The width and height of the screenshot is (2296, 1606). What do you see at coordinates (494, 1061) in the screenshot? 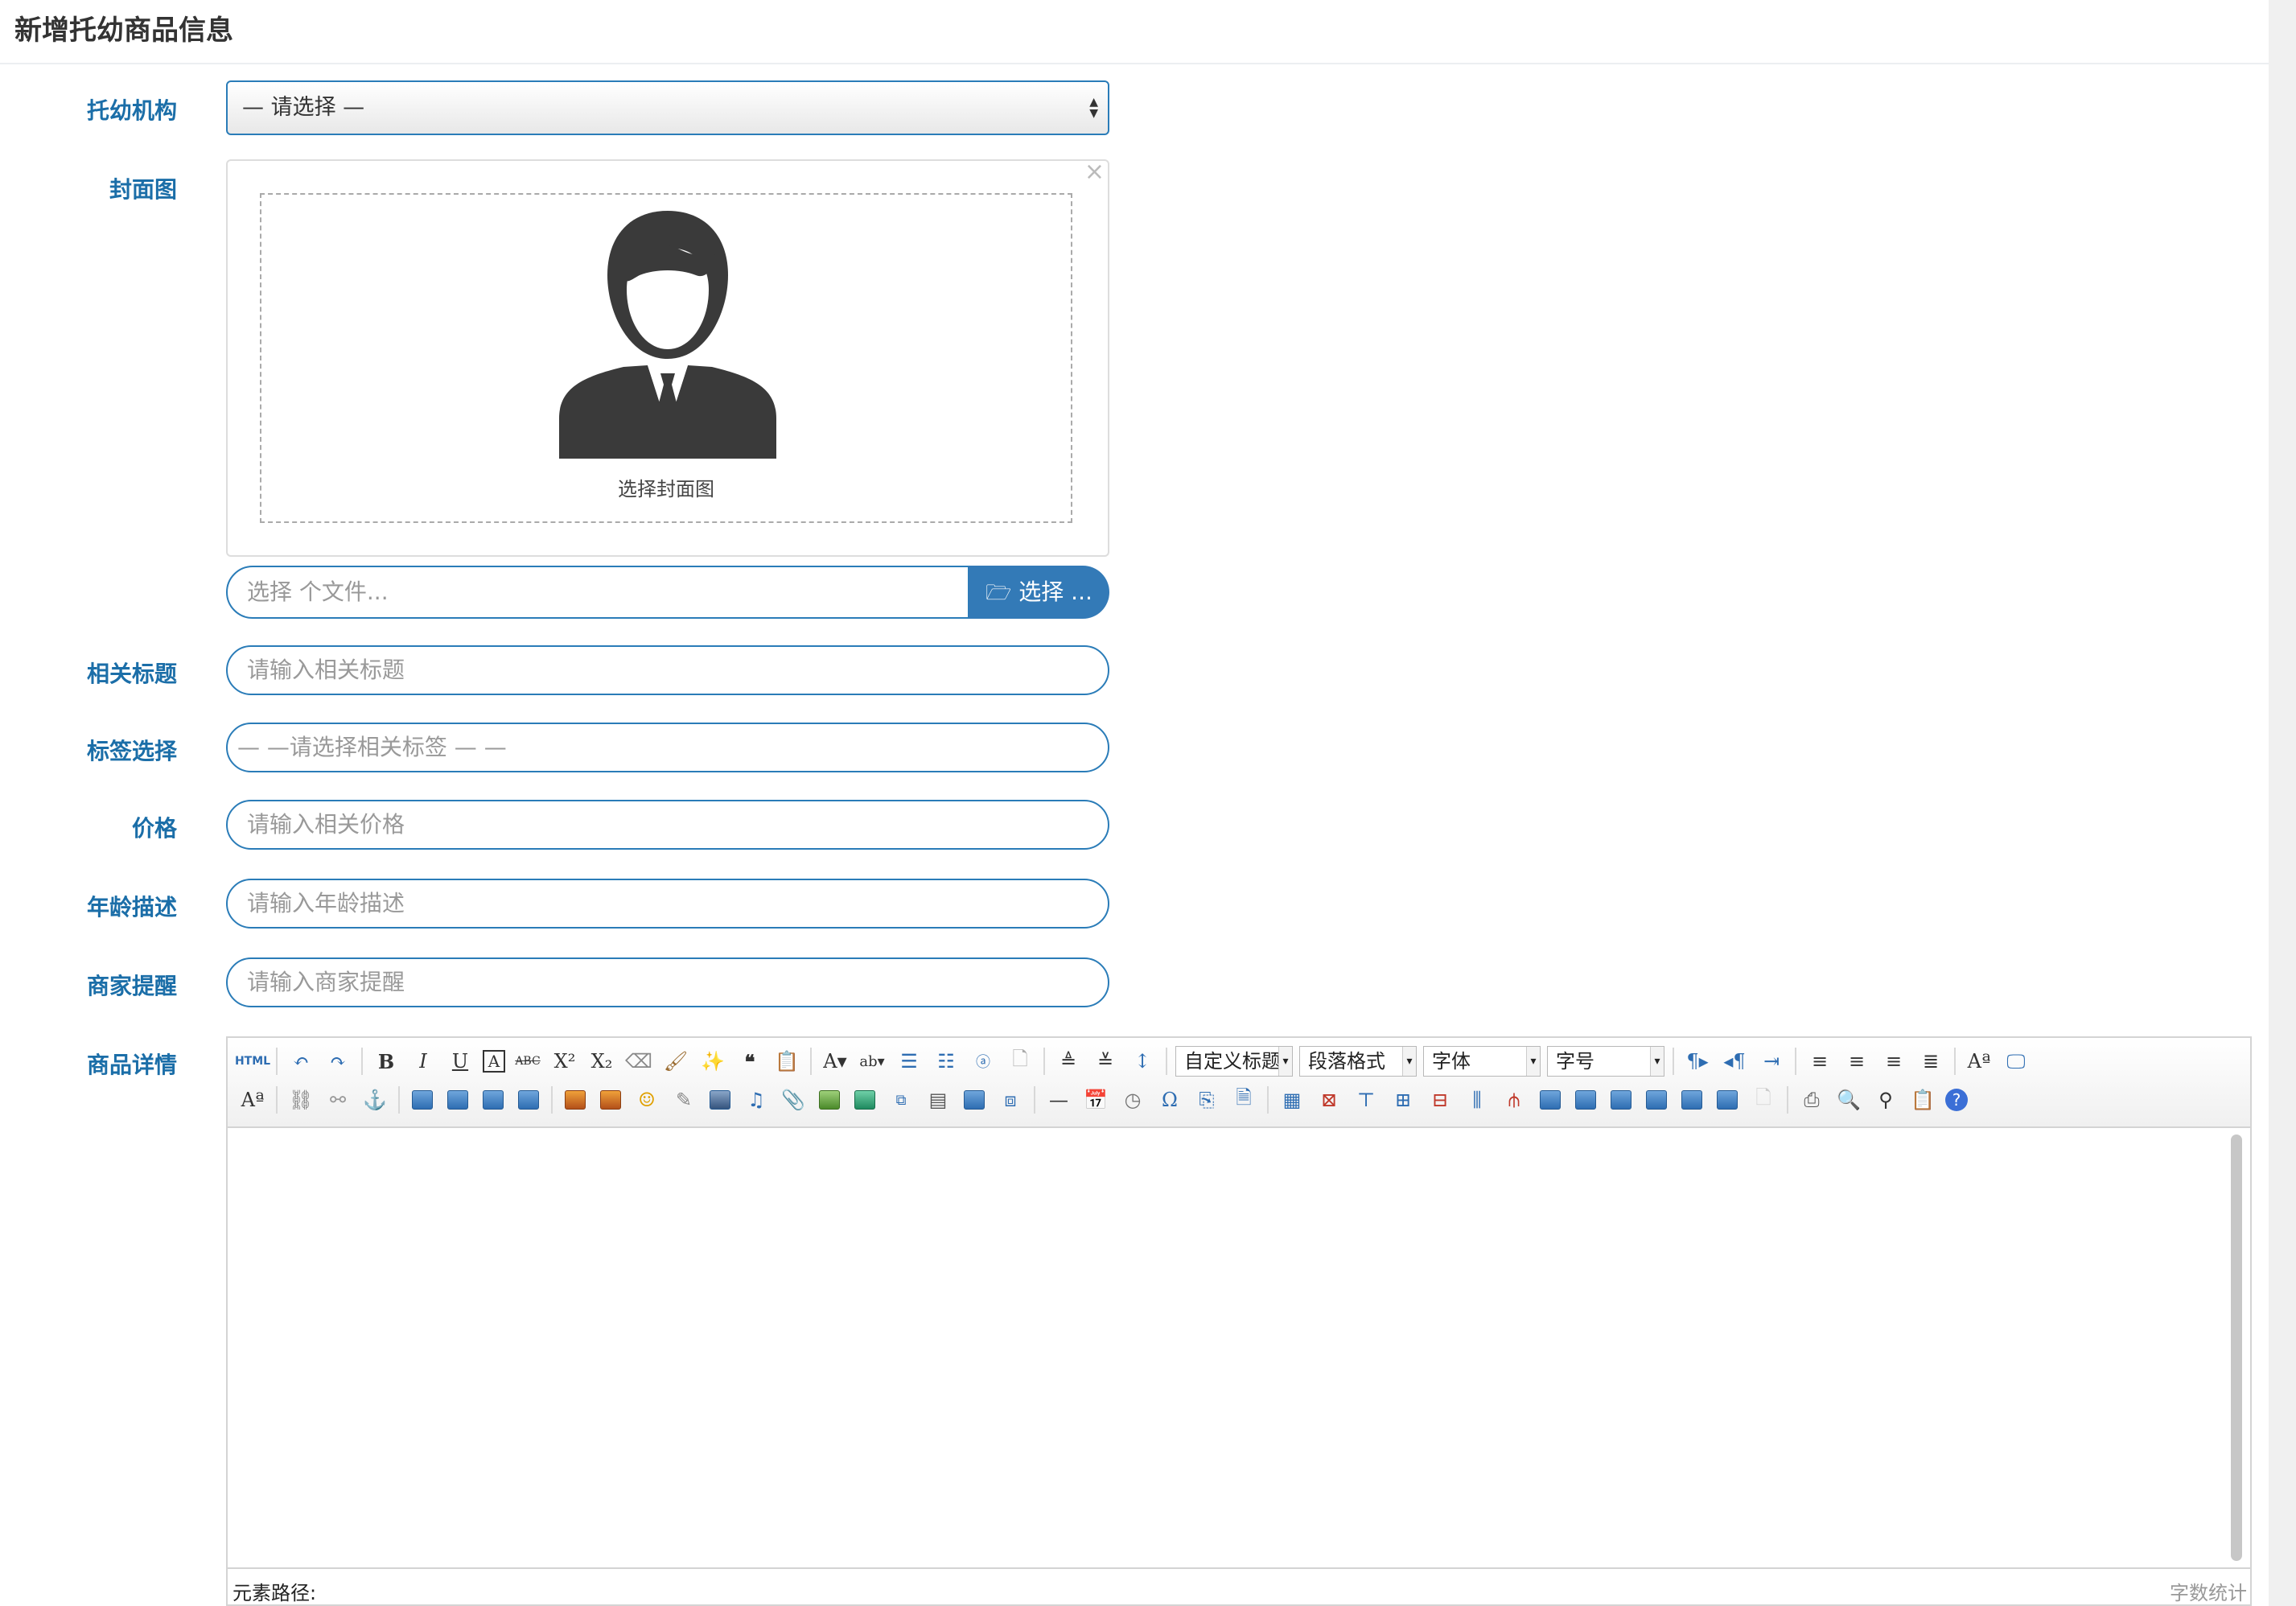
I see `font-border-icon: A` at bounding box center [494, 1061].